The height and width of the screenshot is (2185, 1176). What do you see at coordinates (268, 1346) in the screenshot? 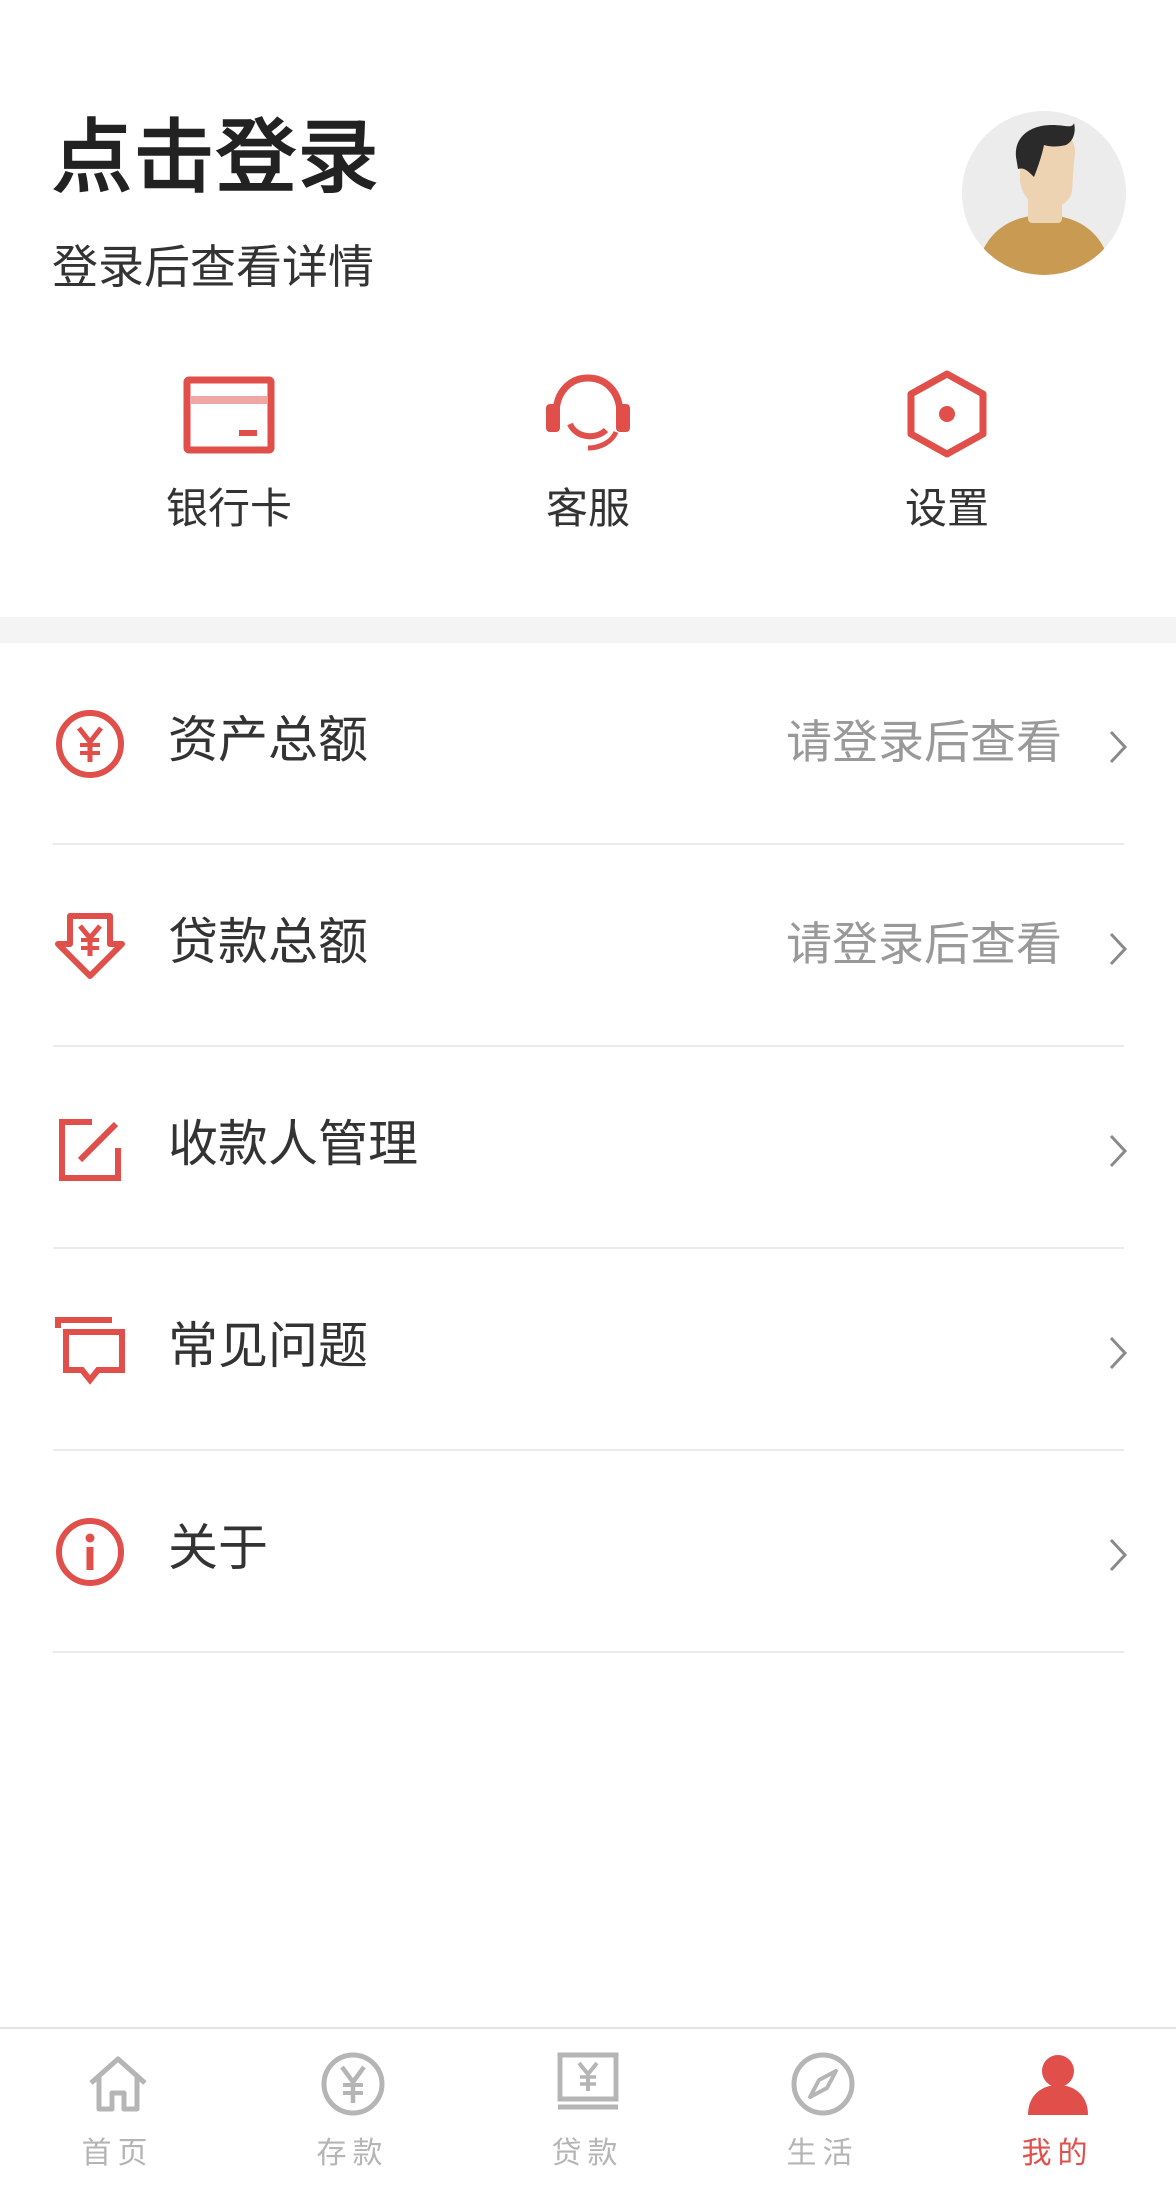
I see `menu-item-label: 常见问题` at bounding box center [268, 1346].